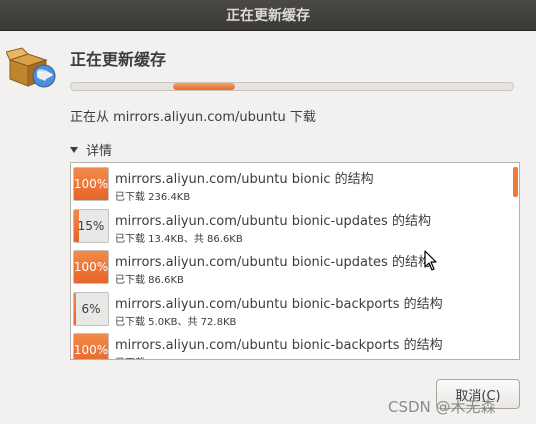 This screenshot has height=424, width=536. Describe the element at coordinates (244, 179) in the screenshot. I see `download-title: mirrors.aliyun.com/ubuntu bionic 的结构` at that location.